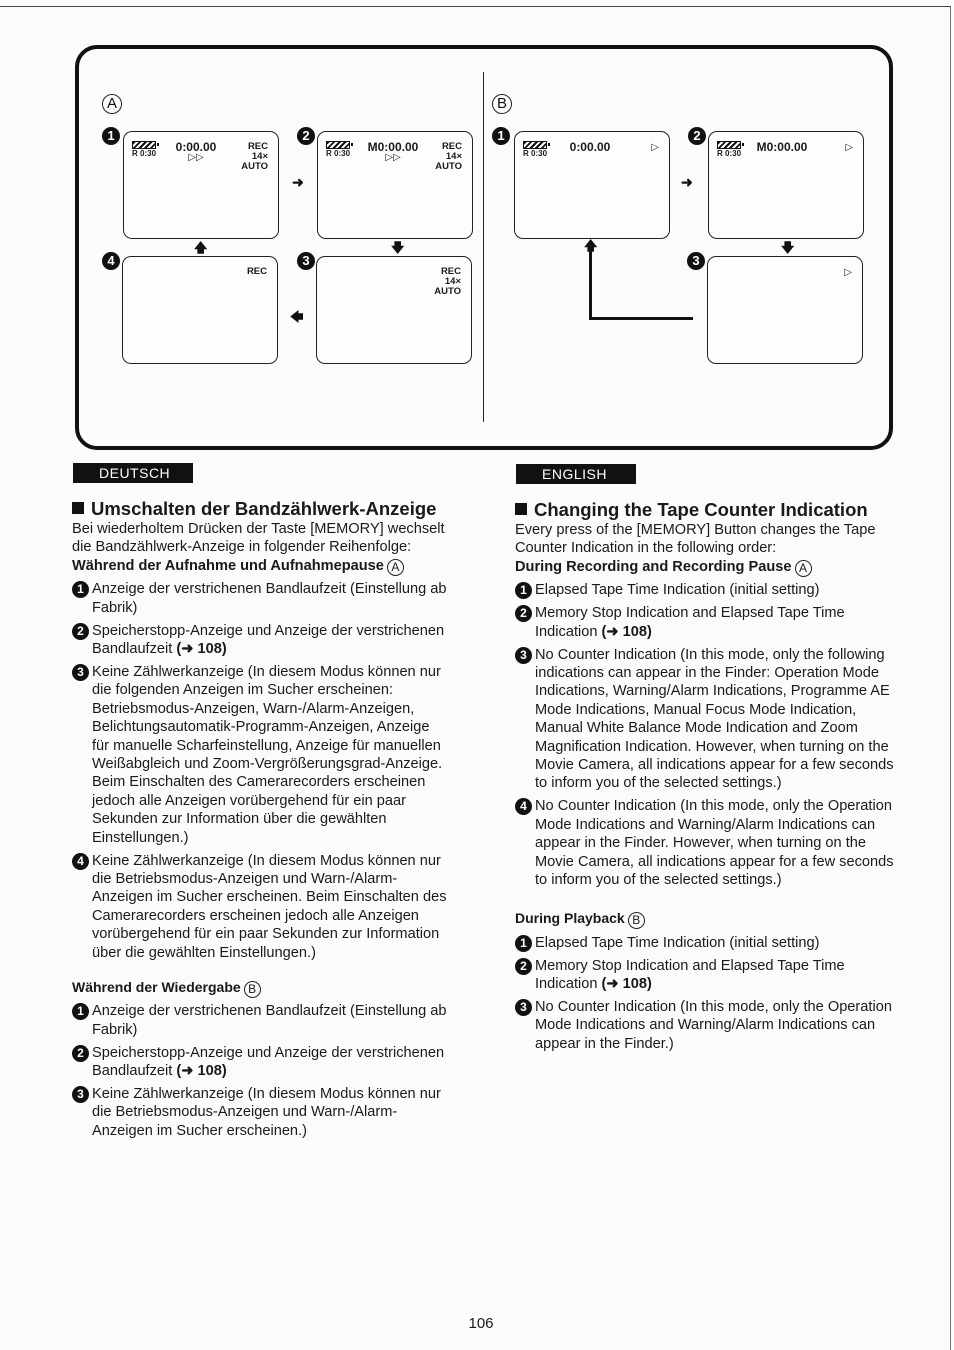  Describe the element at coordinates (112, 104) in the screenshot. I see `panel-a-label: A` at that location.